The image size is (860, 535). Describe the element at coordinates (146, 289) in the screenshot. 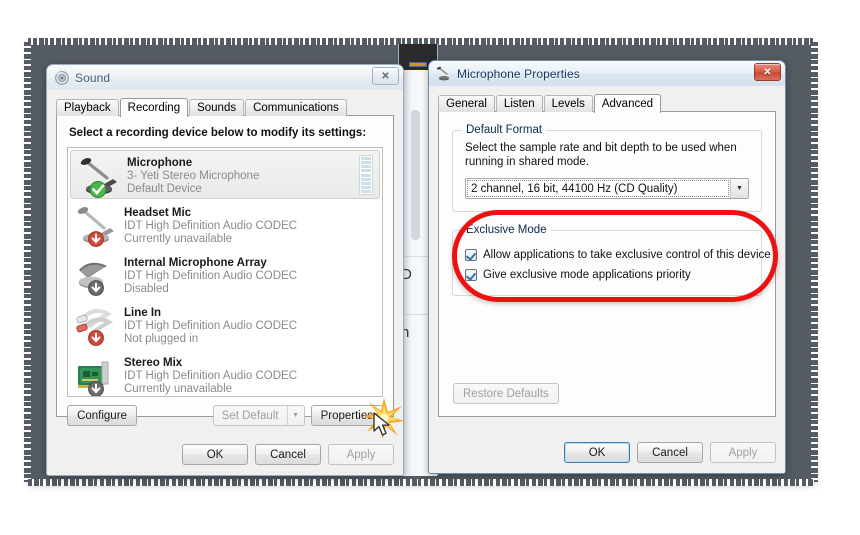

I see `device-status: Disabled` at that location.